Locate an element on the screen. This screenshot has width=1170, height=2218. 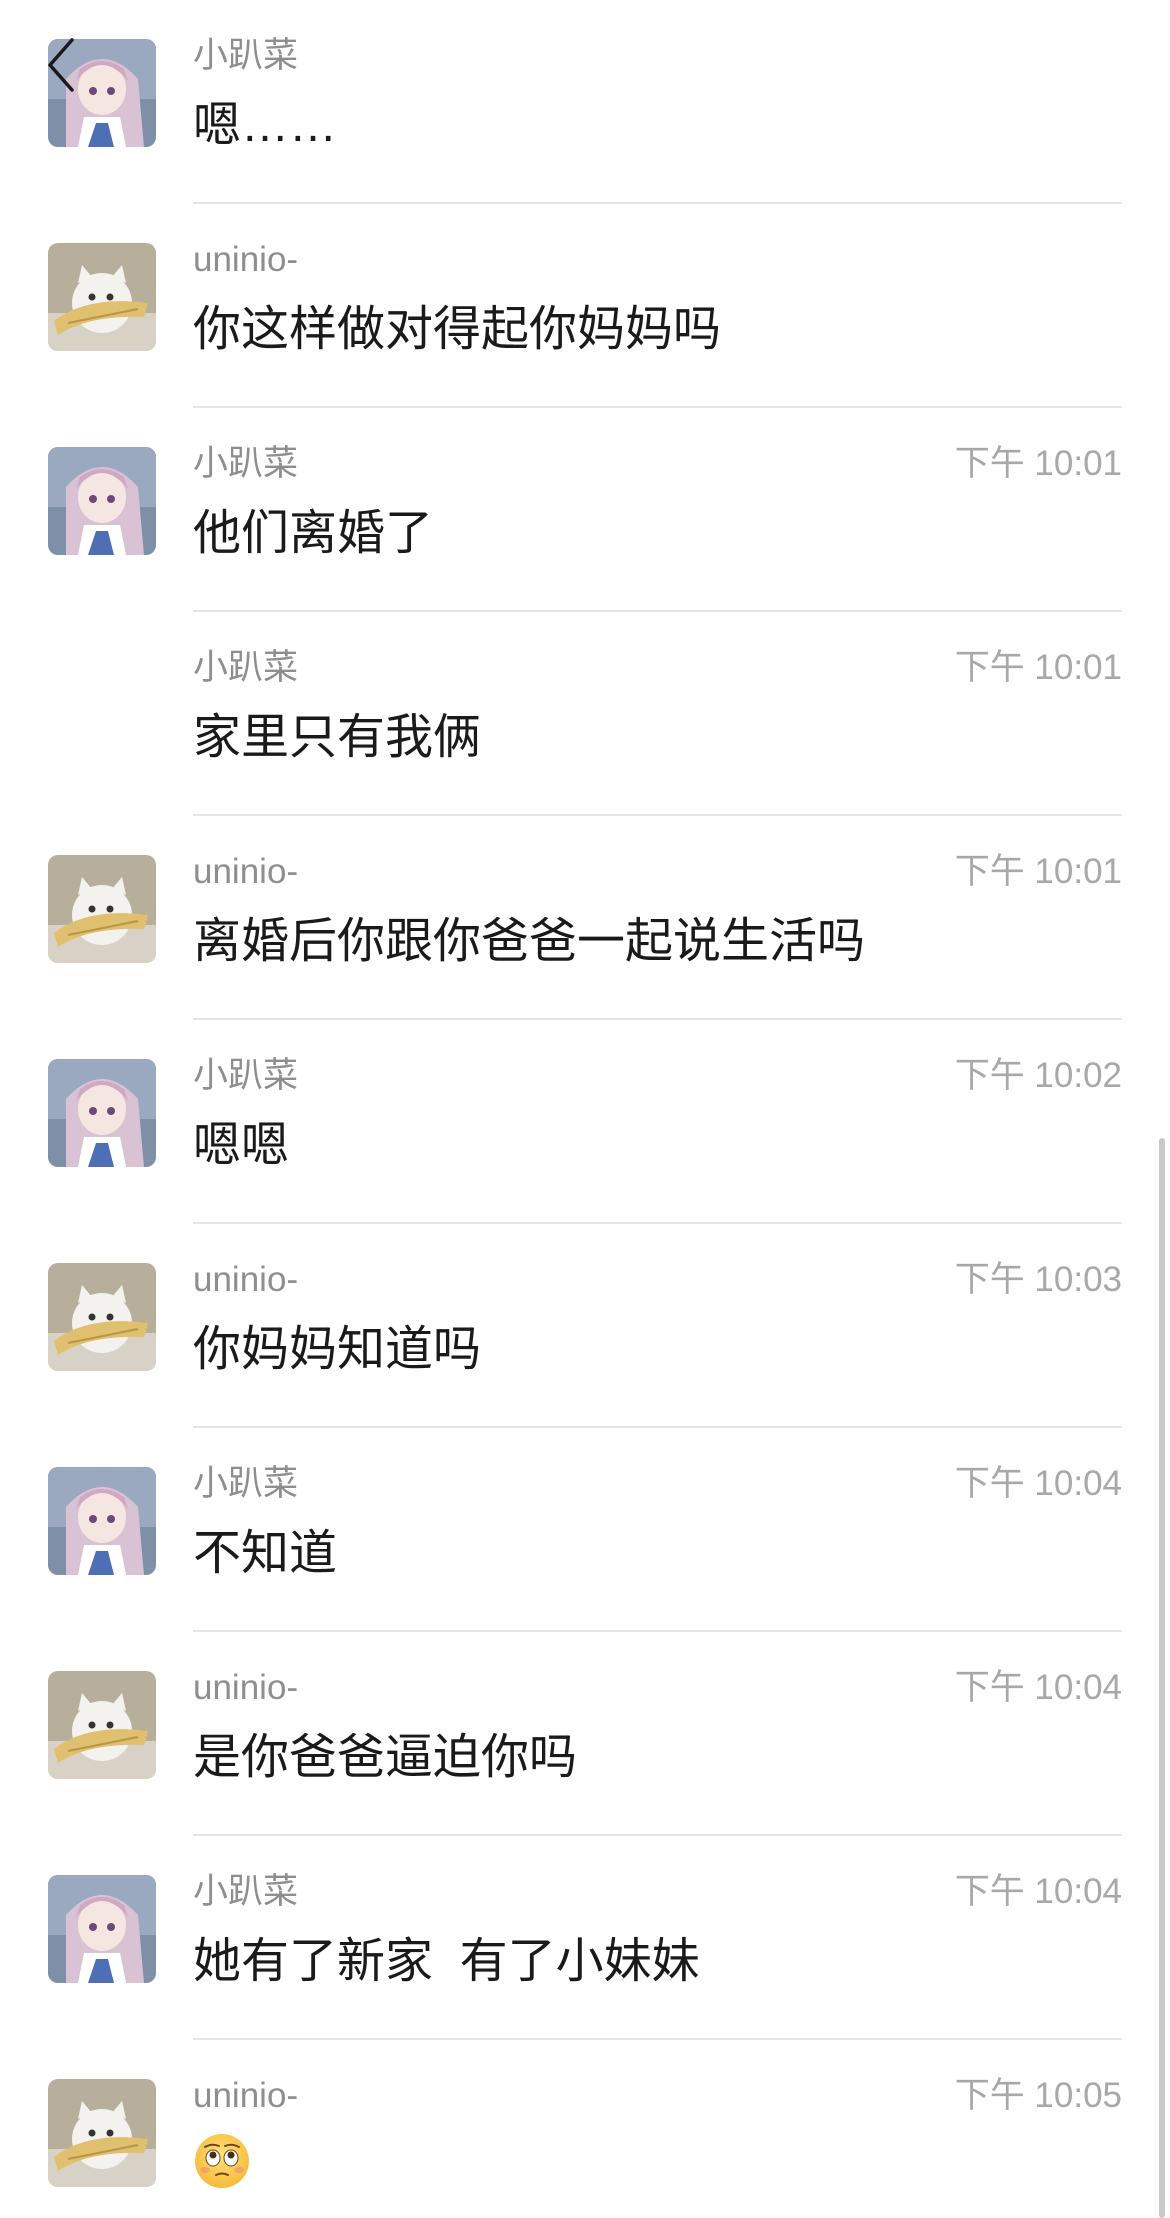
back-button is located at coordinates (67, 65).